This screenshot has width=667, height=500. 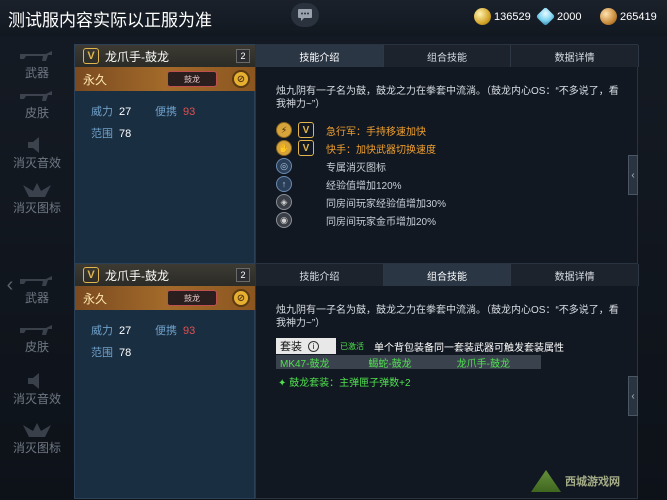 I want to click on tree-logo-icon, so click(x=546, y=481).